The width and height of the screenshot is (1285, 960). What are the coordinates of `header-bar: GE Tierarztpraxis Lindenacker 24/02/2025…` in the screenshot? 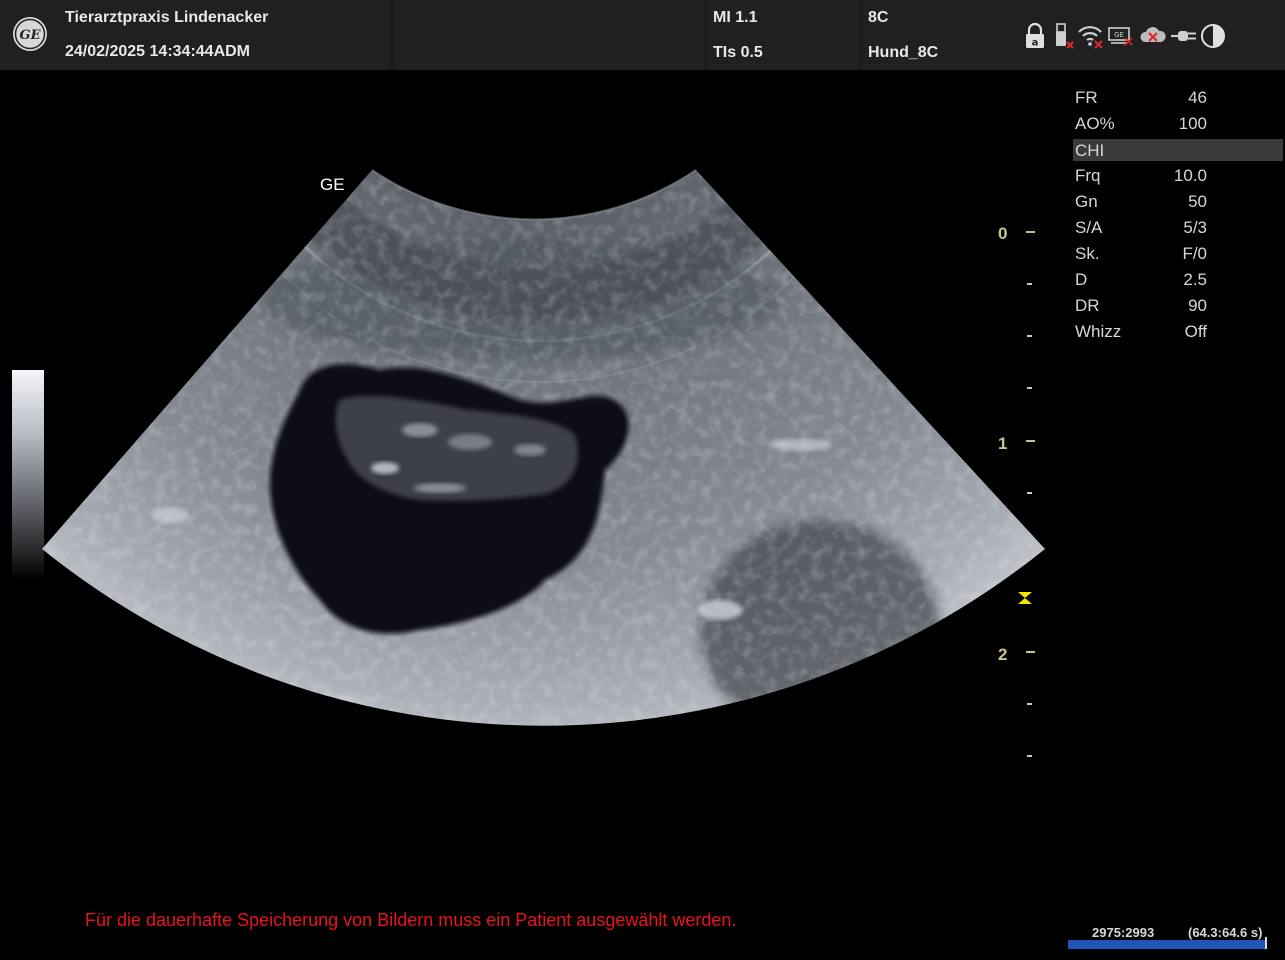 It's located at (642, 35).